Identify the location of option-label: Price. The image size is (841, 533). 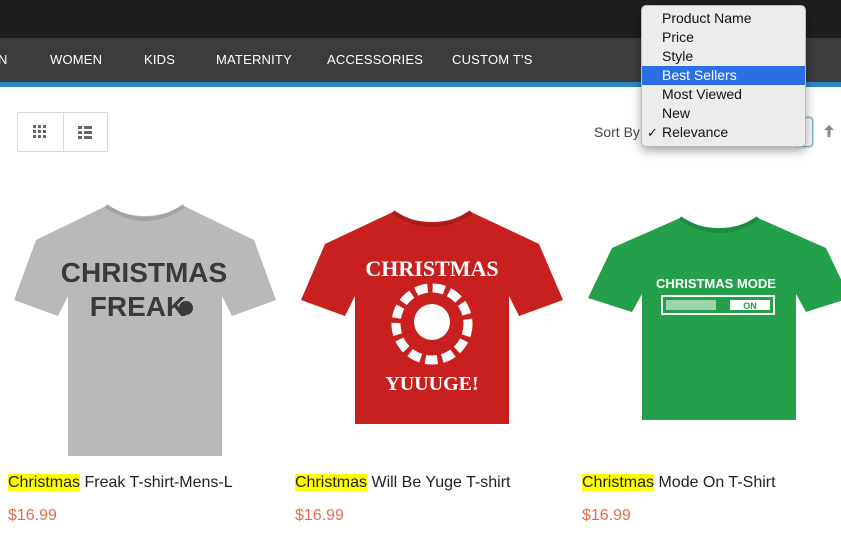
(678, 37).